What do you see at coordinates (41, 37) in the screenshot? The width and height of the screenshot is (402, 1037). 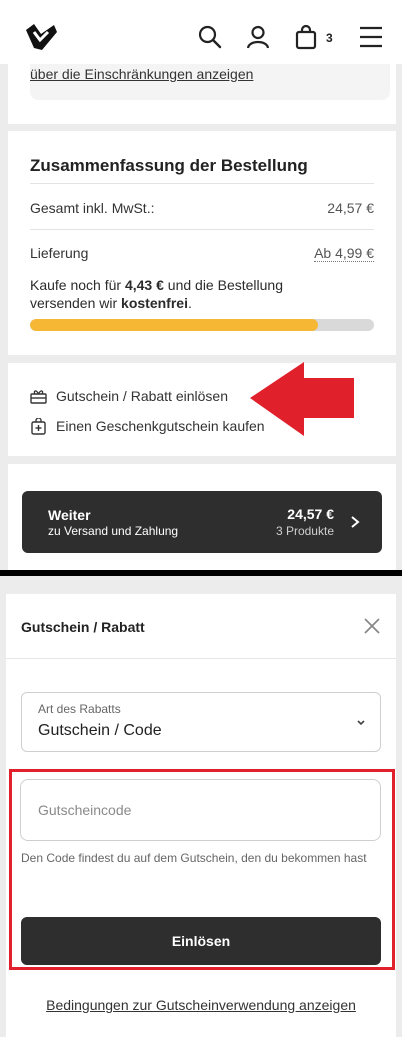 I see `logo-icon` at bounding box center [41, 37].